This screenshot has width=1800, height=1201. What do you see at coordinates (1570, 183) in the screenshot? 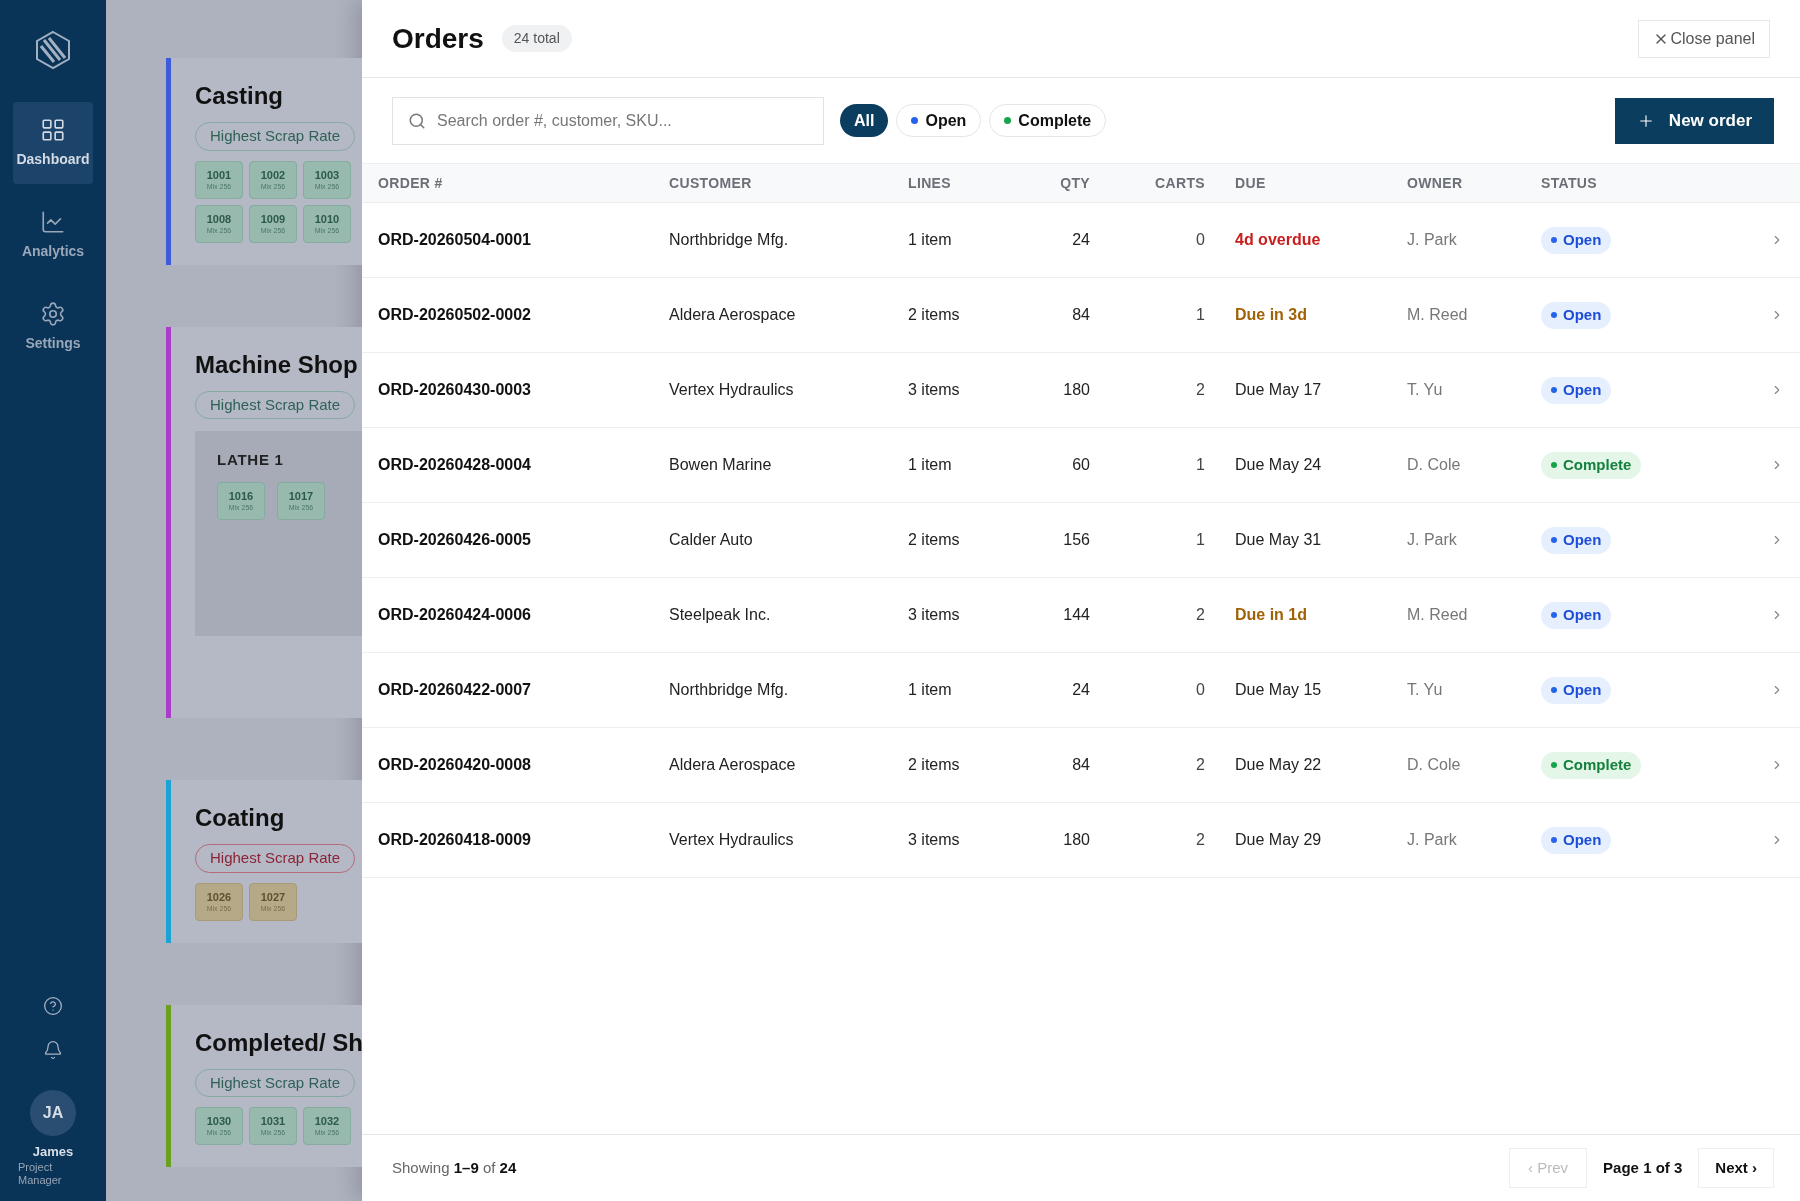
I see `column-header: STATUS` at bounding box center [1570, 183].